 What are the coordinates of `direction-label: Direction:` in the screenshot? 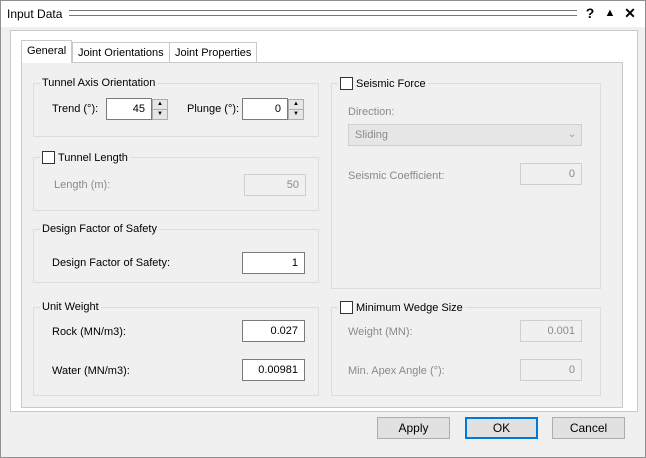 It's located at (371, 112).